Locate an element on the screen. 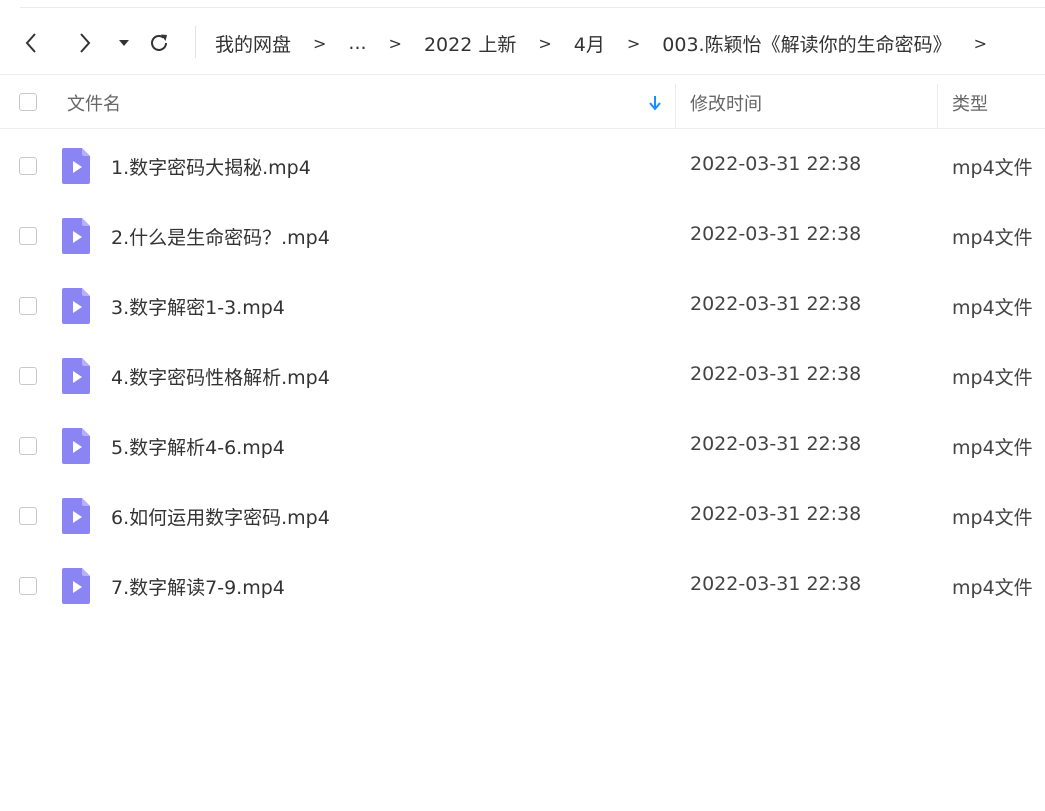 The image size is (1045, 811). arrow-down-icon is located at coordinates (655, 103).